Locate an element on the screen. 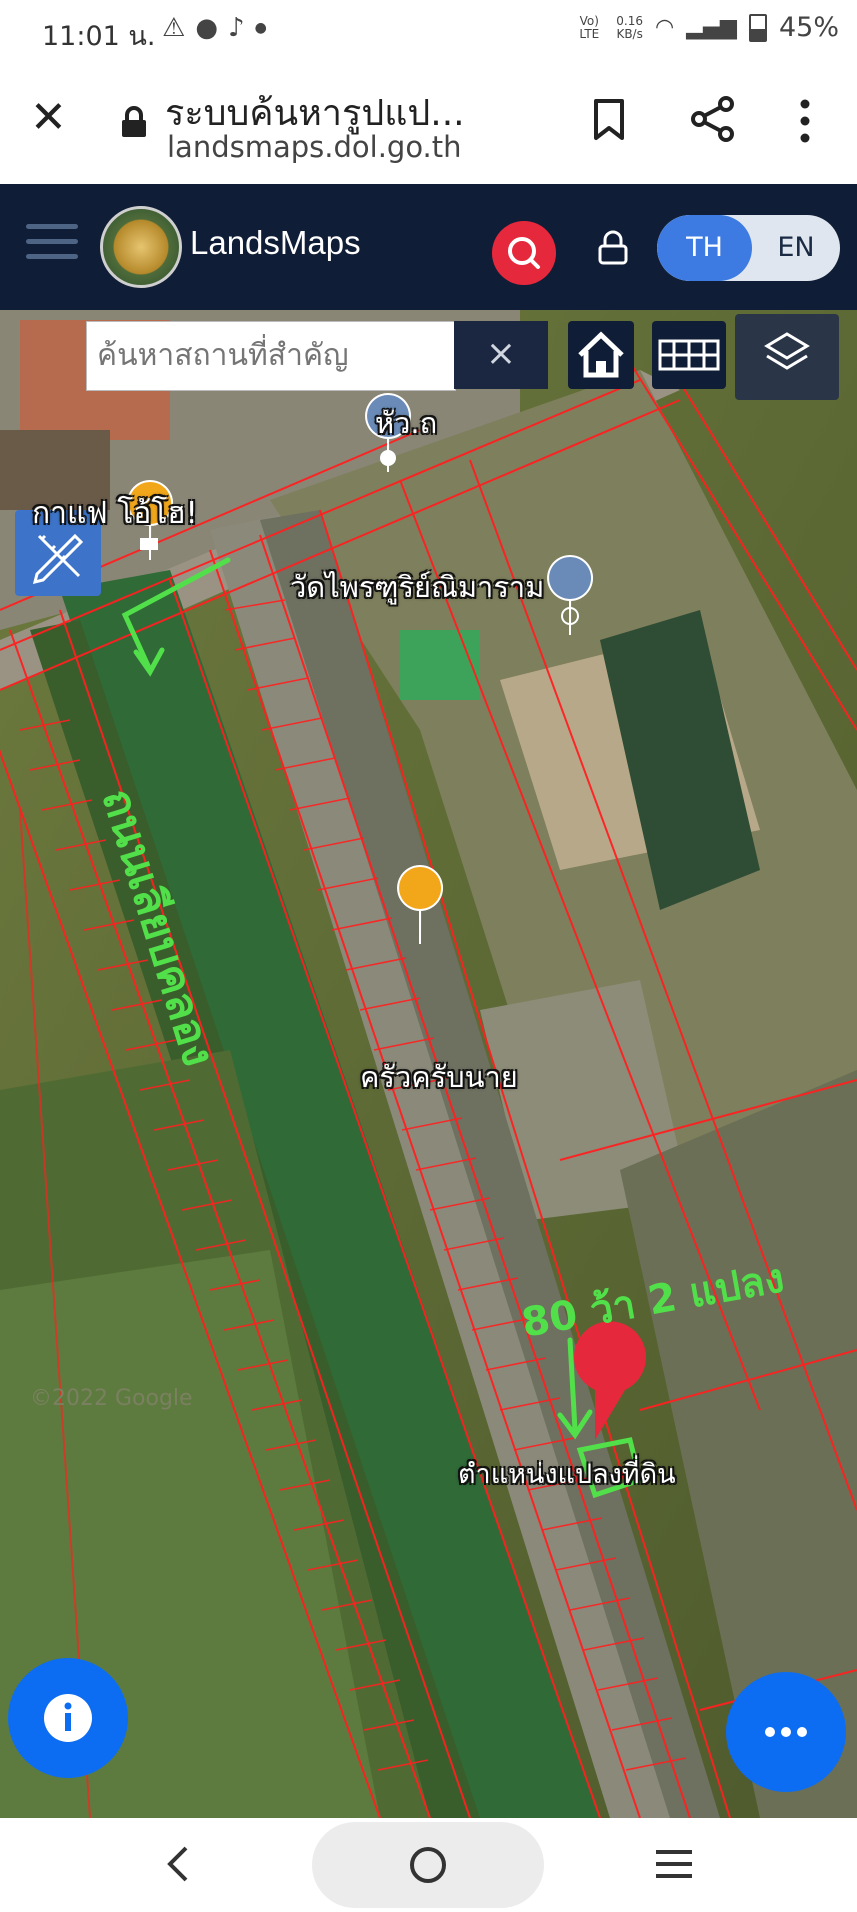 This screenshot has height=1912, width=857. search-icon is located at coordinates (524, 253).